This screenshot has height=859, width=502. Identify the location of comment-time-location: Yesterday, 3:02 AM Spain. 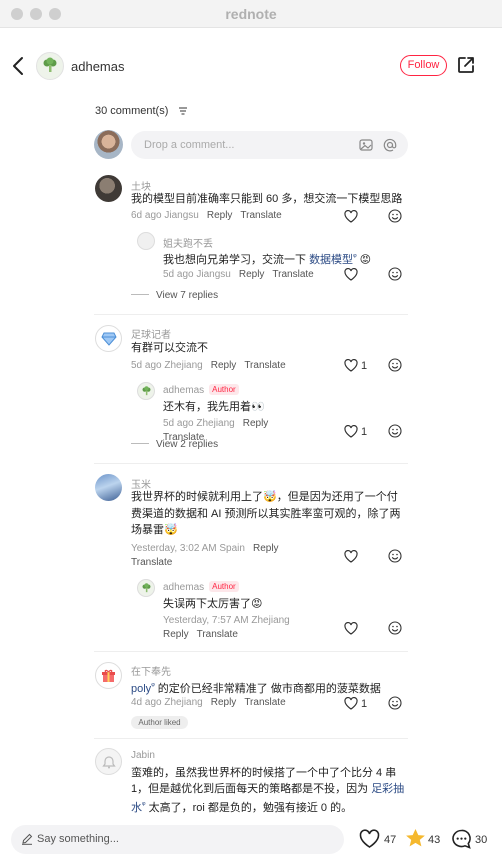
(188, 548).